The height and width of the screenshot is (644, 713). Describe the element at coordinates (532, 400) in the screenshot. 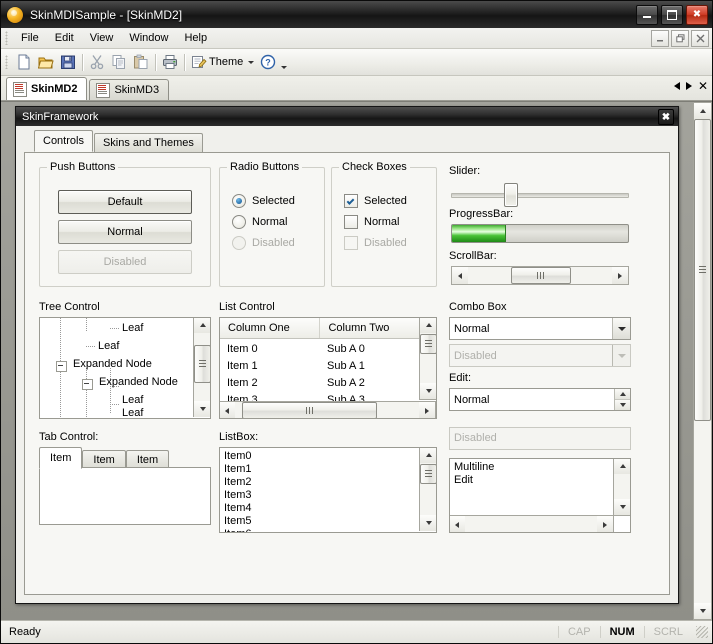

I see `edit-value: Normal` at that location.